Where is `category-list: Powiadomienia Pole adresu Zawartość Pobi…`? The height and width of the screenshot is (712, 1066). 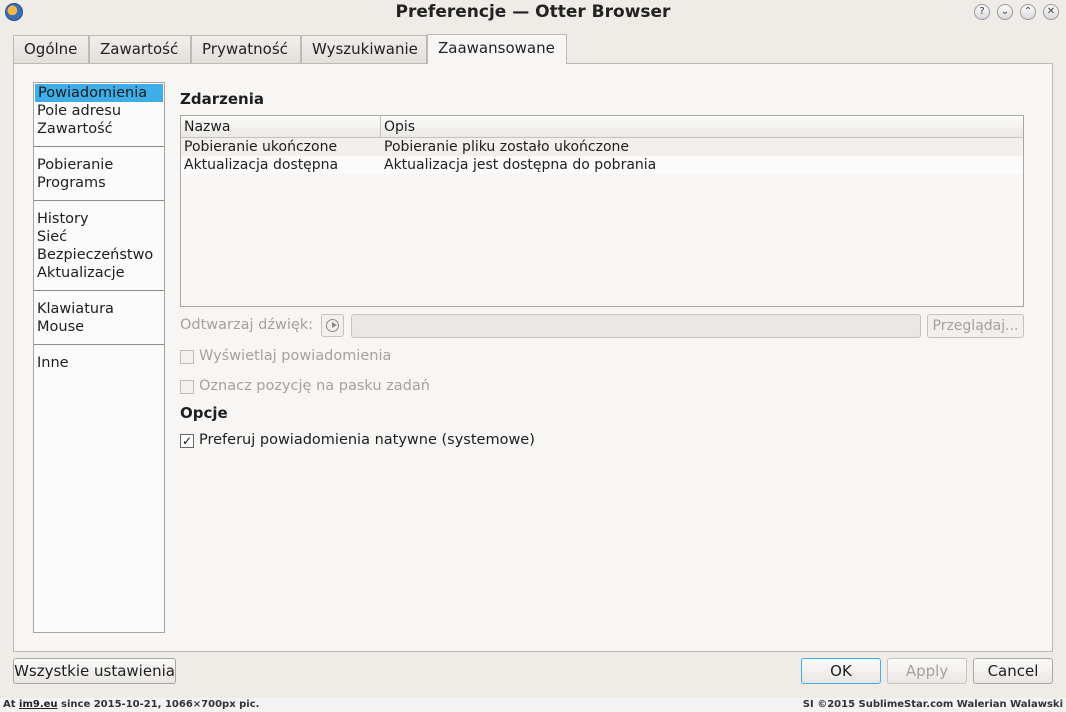 category-list: Powiadomienia Pole adresu Zawartość Pobi… is located at coordinates (99, 357).